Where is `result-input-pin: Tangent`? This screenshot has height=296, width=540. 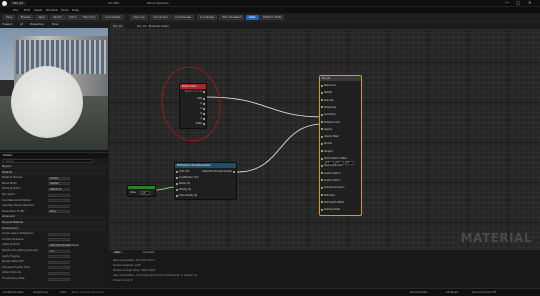
result-input-pin: Tangent is located at coordinates (327, 151).